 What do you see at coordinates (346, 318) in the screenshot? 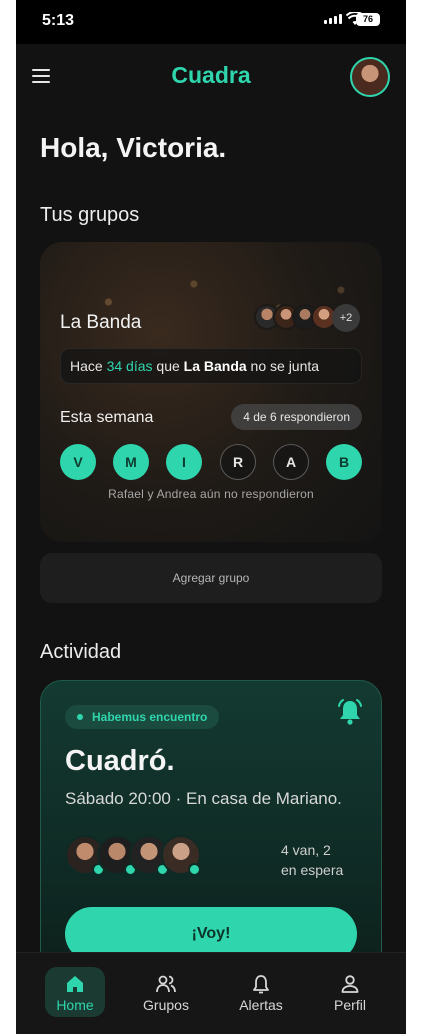
I see `more-members-badge: +2` at bounding box center [346, 318].